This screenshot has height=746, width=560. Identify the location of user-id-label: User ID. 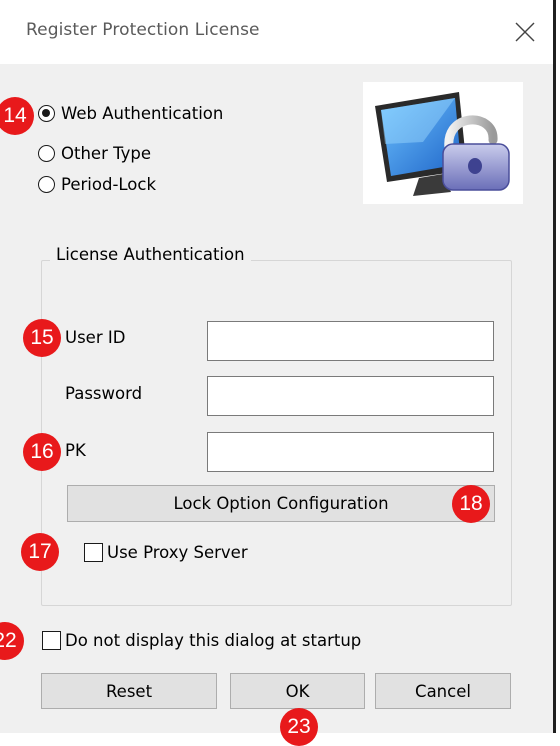
(95, 337).